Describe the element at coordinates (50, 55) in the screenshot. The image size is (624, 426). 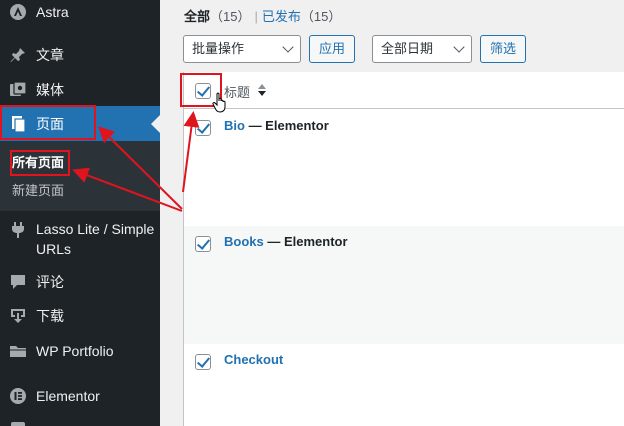
I see `sidebar-item-label: 文章` at that location.